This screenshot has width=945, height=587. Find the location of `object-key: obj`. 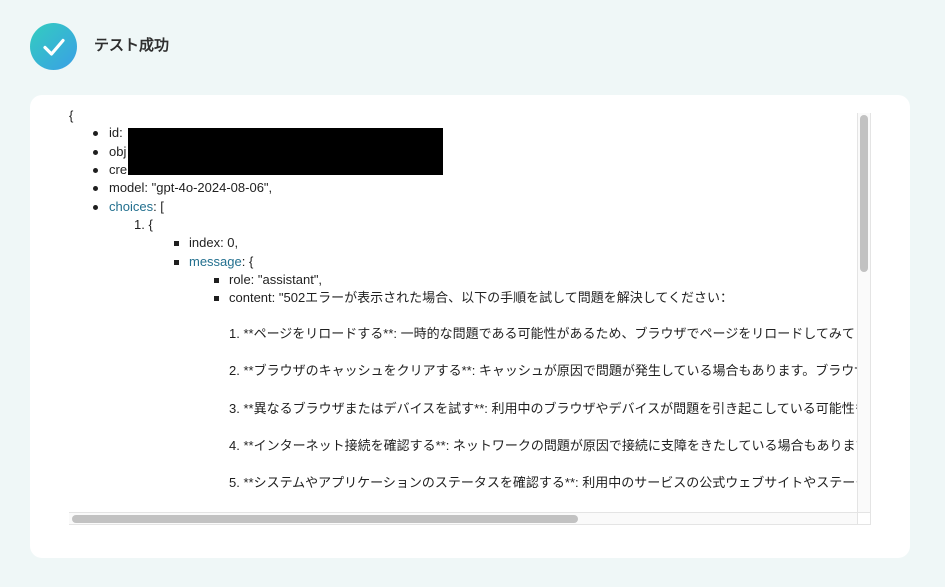

object-key: obj is located at coordinates (118, 151).